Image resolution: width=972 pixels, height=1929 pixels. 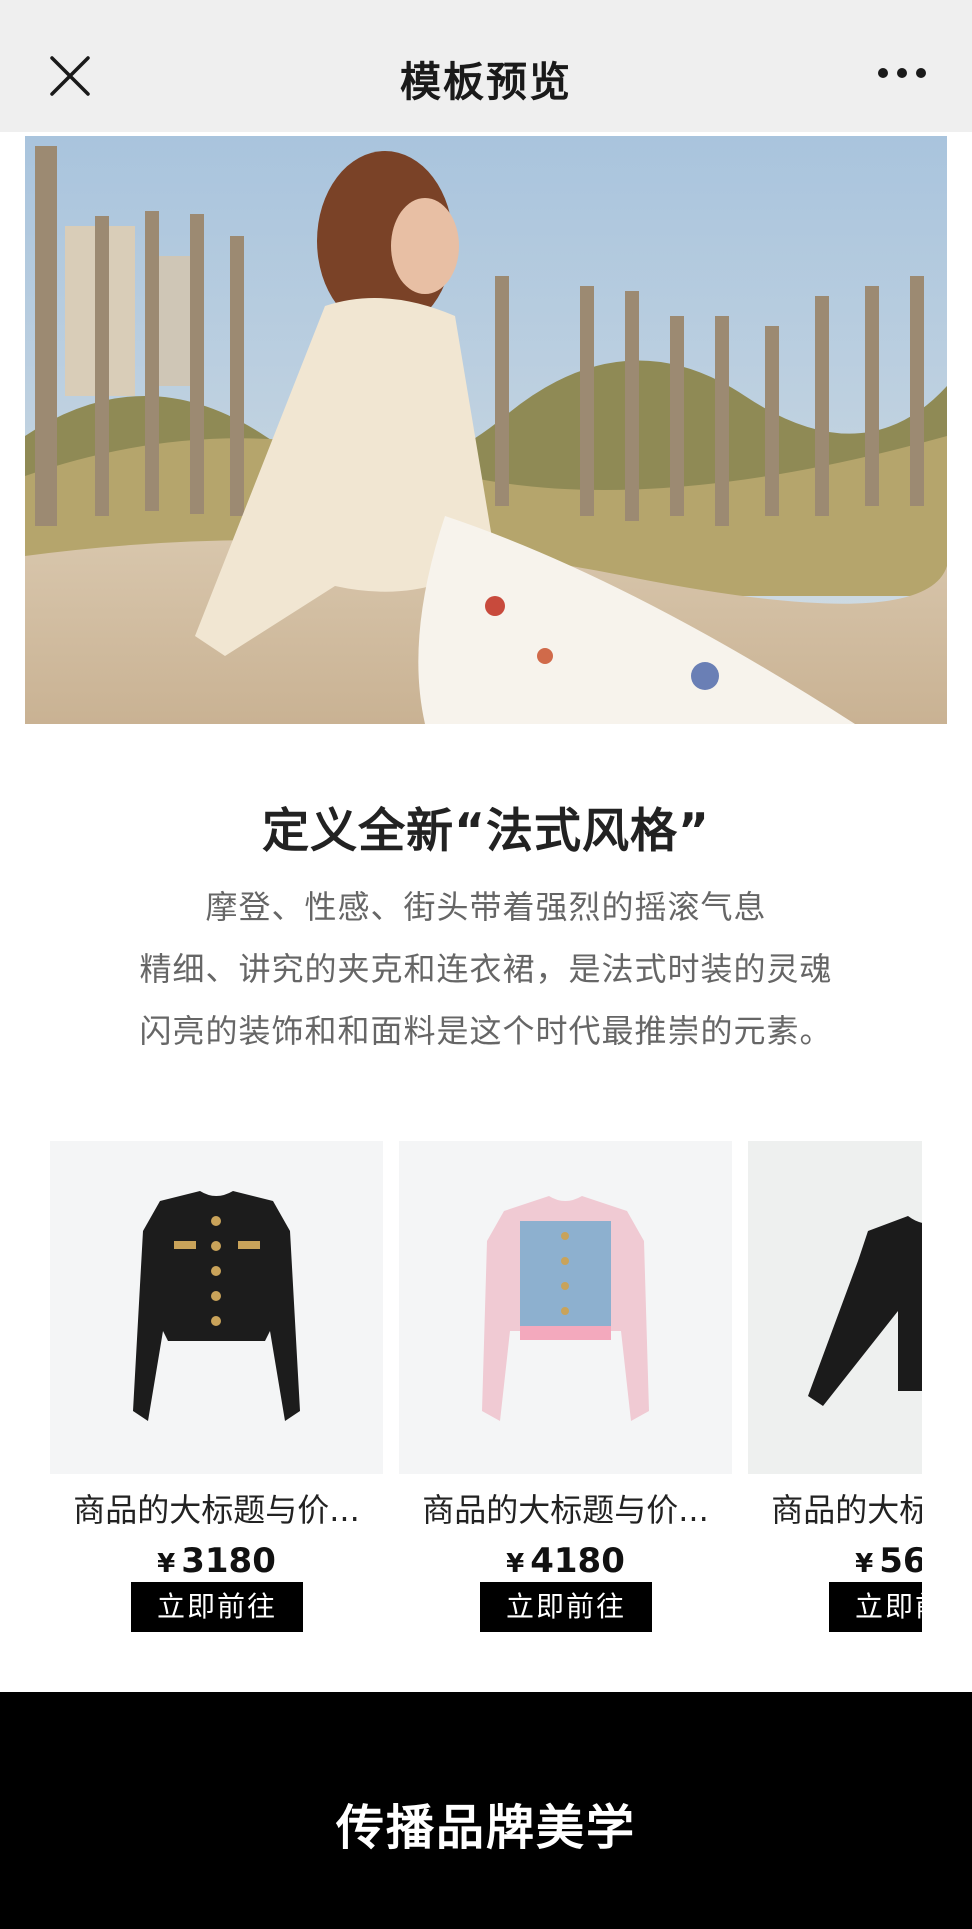 What do you see at coordinates (486, 907) in the screenshot?
I see `description-line: 摩登、性感、街头带着强烈的摇滚气息` at bounding box center [486, 907].